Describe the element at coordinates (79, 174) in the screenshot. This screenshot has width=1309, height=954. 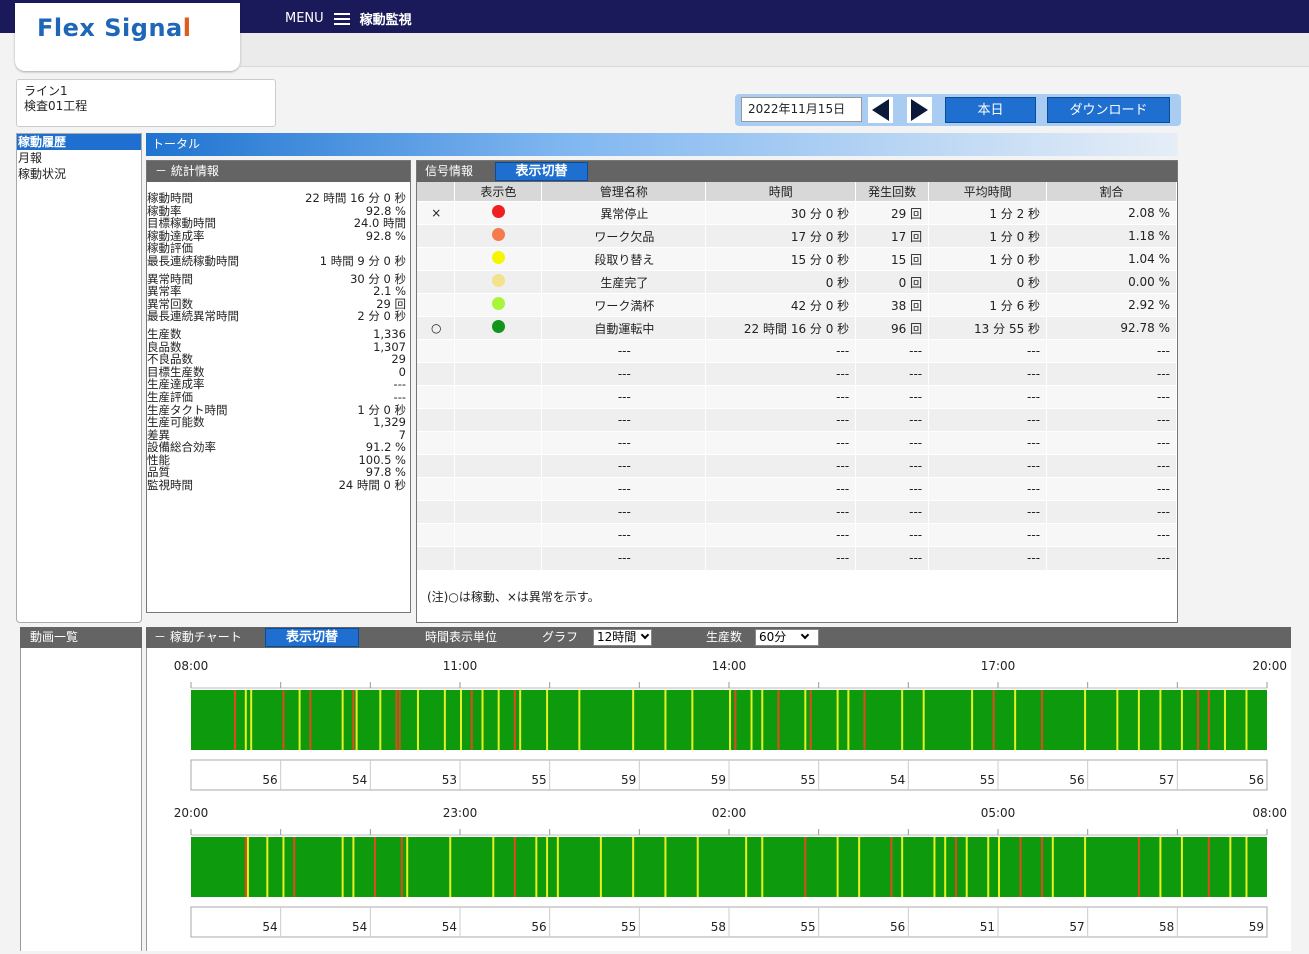
I see `sidebar-item-status: 稼動状況` at that location.